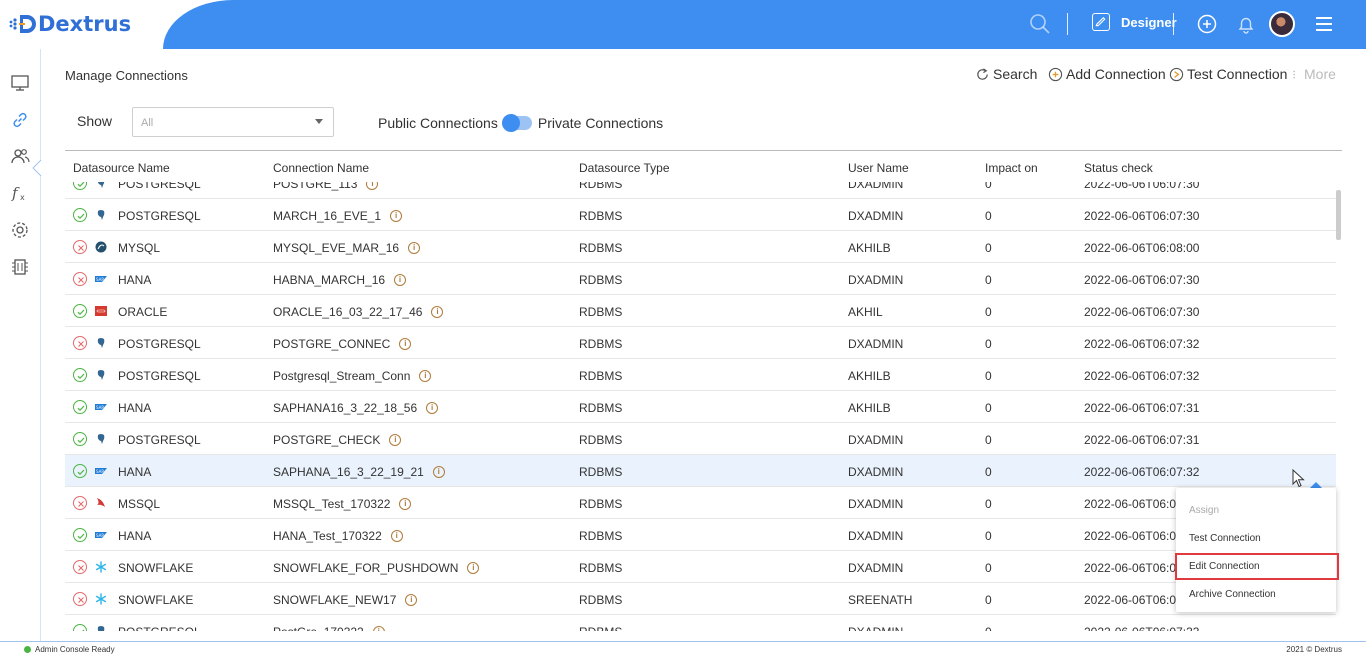  Describe the element at coordinates (1011, 168) in the screenshot. I see `column-header: Impact on` at that location.